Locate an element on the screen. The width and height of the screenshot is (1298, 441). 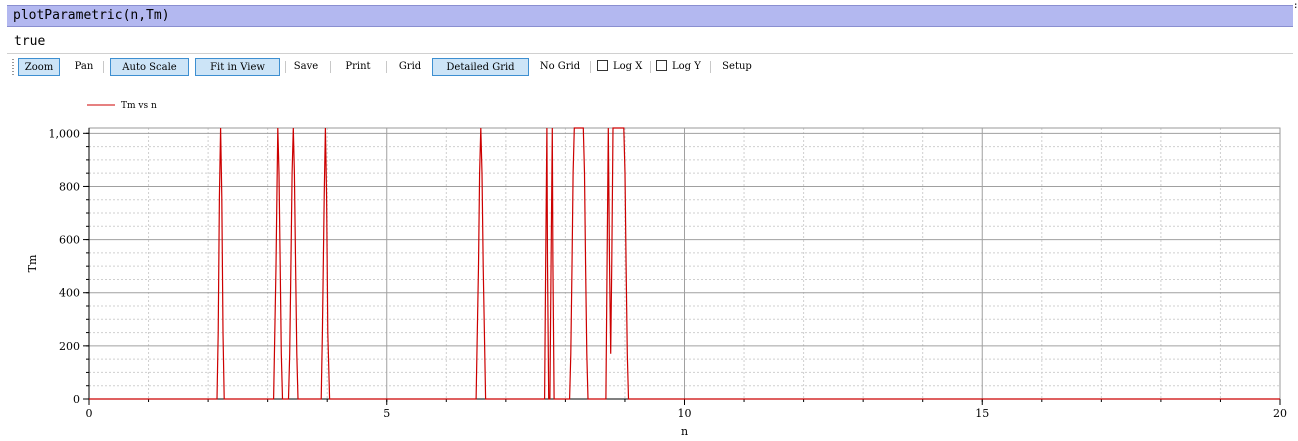
result-text: true is located at coordinates (30, 41).